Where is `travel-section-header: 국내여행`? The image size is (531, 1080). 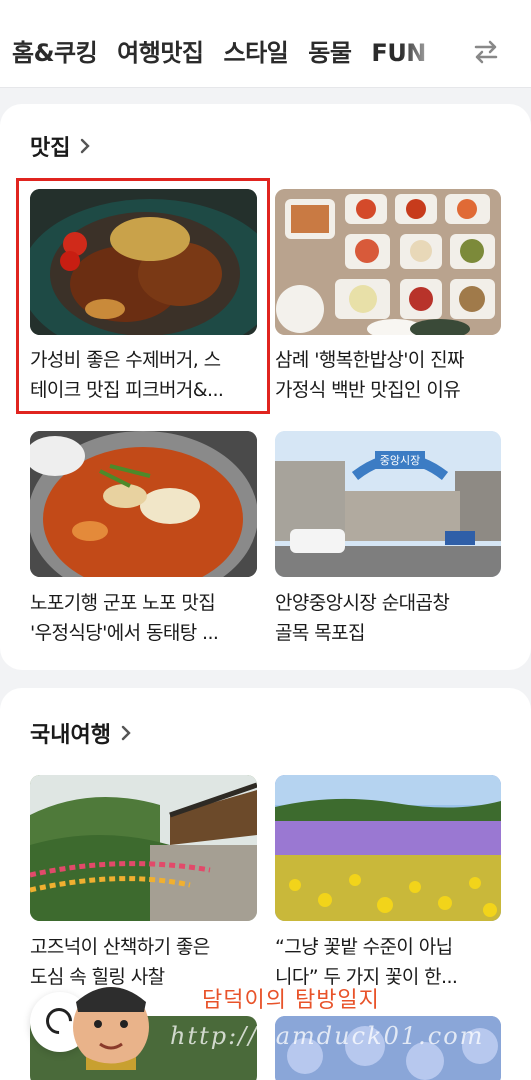
travel-section-header: 국내여행 is located at coordinates (82, 733).